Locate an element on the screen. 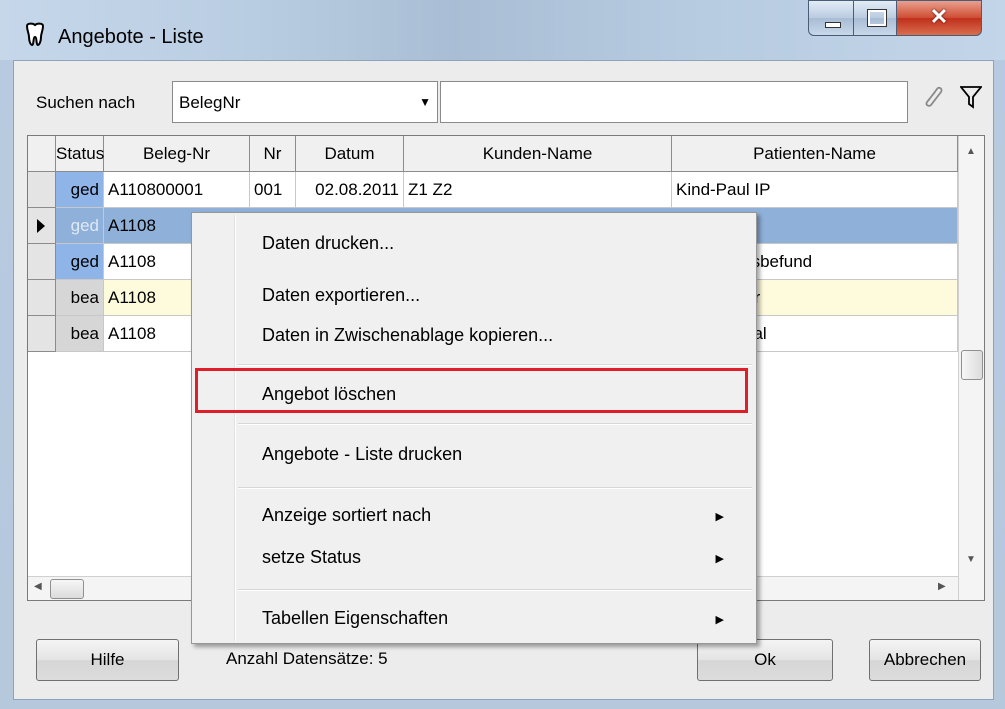 The image size is (1005, 709). column-header-patienten-name: Patienten-Name is located at coordinates (815, 154).